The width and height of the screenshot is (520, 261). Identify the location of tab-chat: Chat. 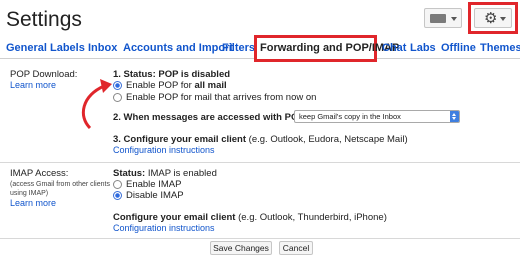
(394, 48).